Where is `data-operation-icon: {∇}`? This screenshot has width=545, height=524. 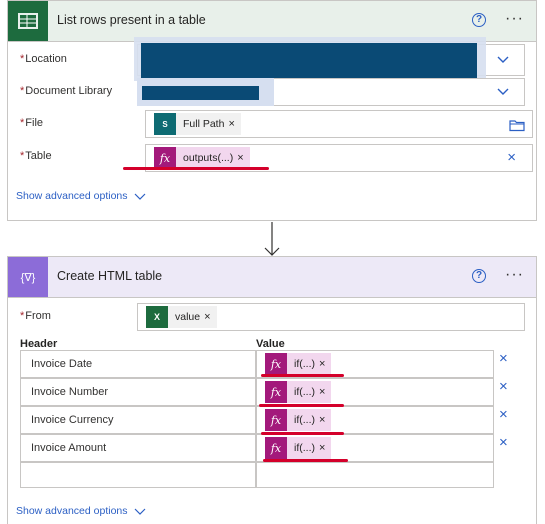 data-operation-icon: {∇} is located at coordinates (28, 277).